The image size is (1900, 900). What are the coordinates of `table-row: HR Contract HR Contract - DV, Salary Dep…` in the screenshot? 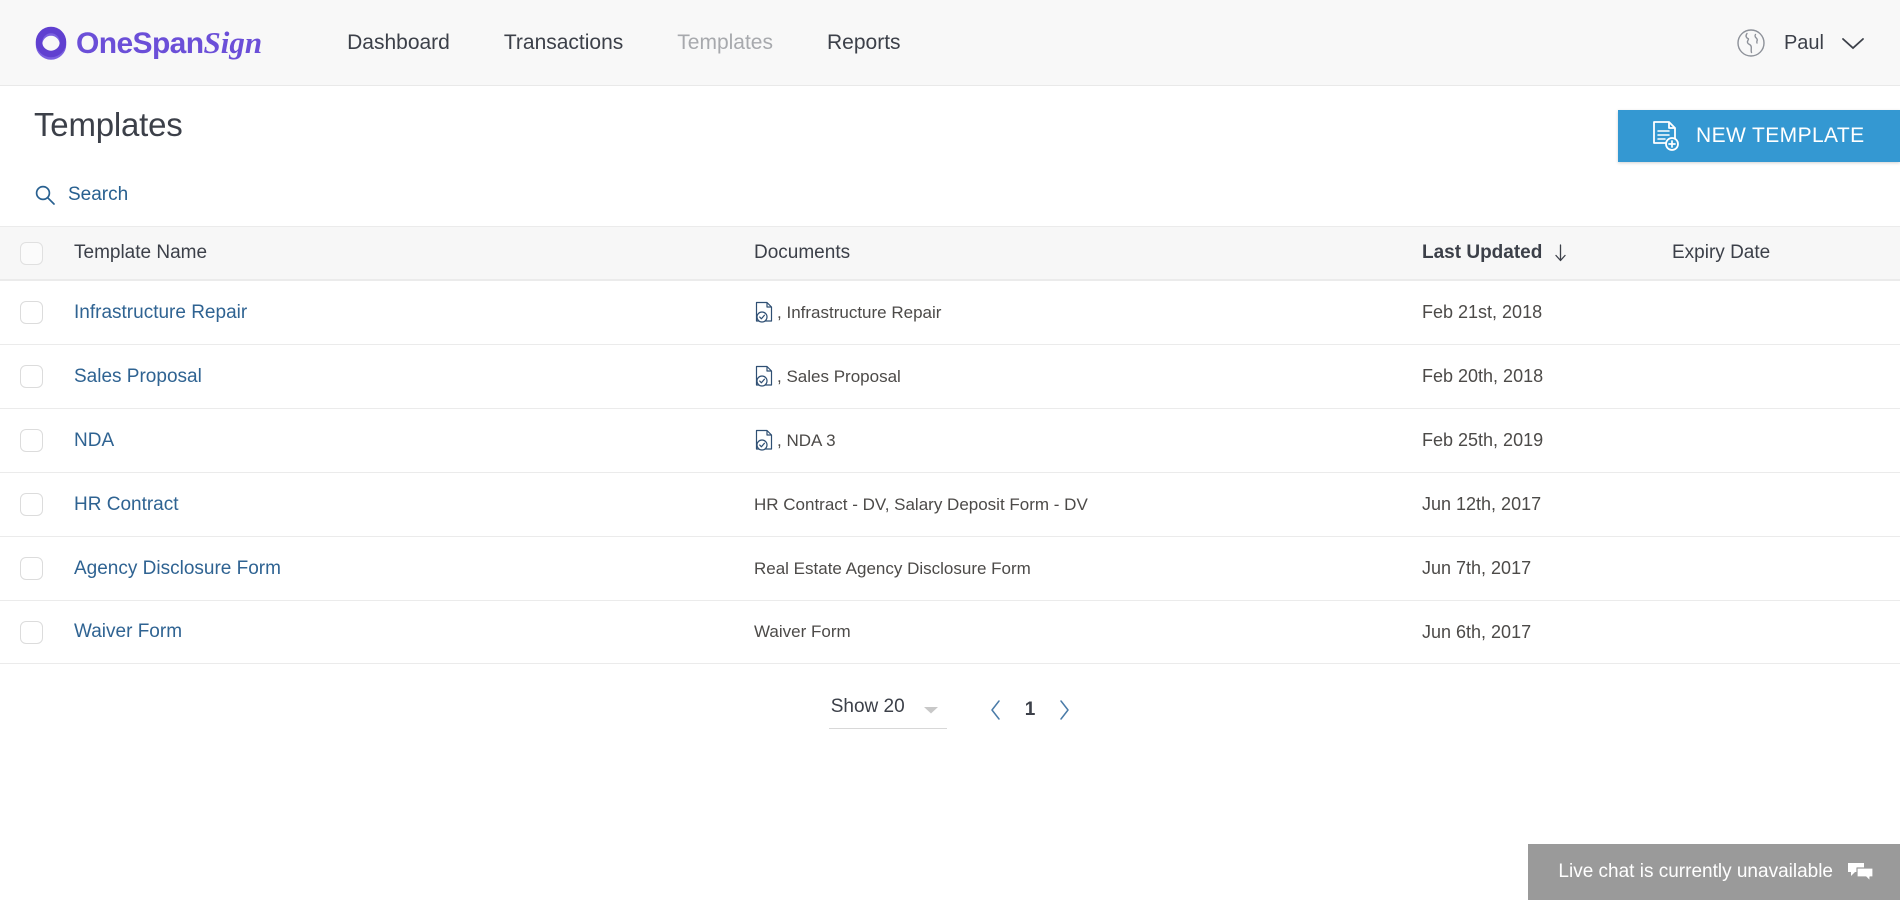 It's located at (950, 504).